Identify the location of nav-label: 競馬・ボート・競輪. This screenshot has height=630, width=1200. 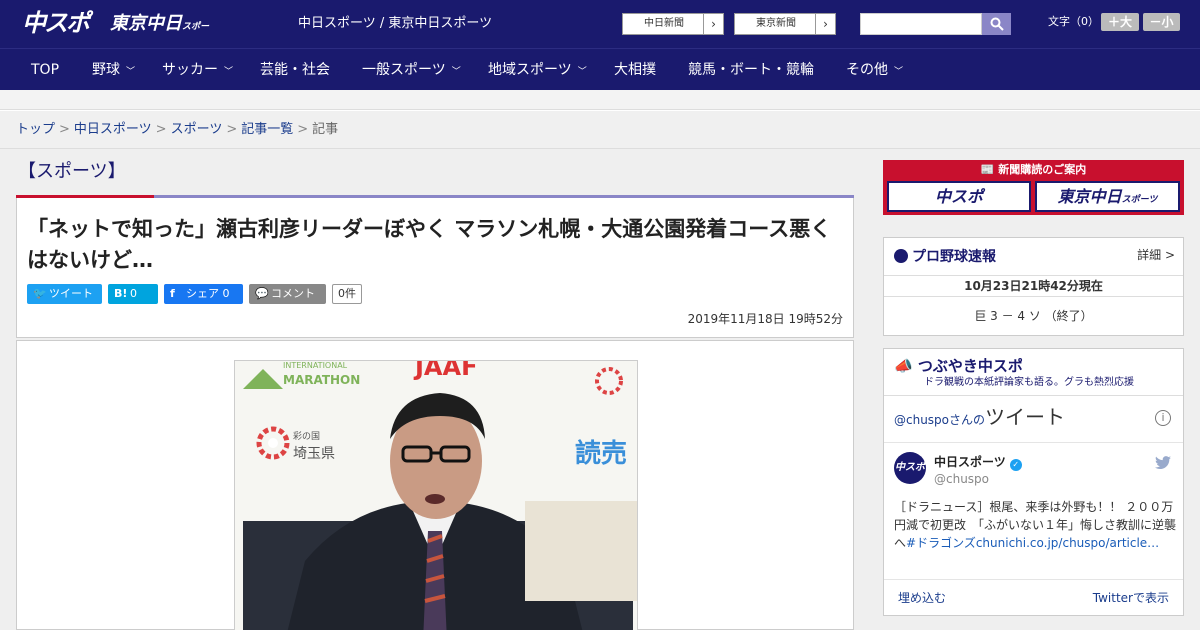
(751, 70).